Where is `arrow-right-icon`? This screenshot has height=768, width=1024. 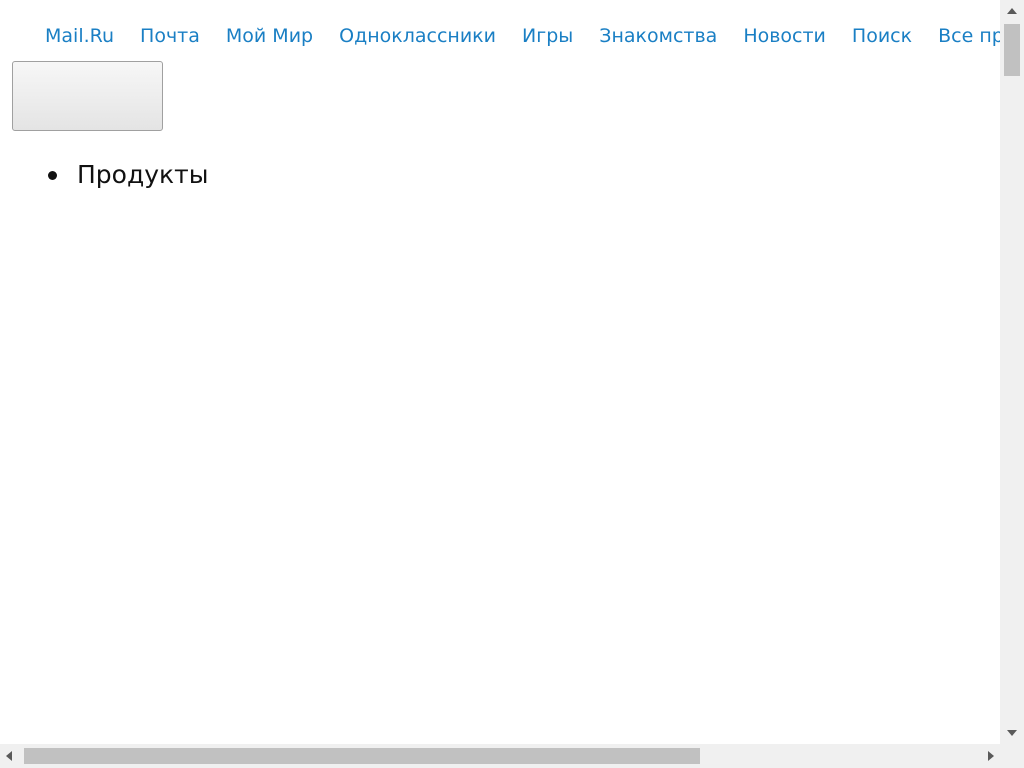
arrow-right-icon is located at coordinates (991, 756).